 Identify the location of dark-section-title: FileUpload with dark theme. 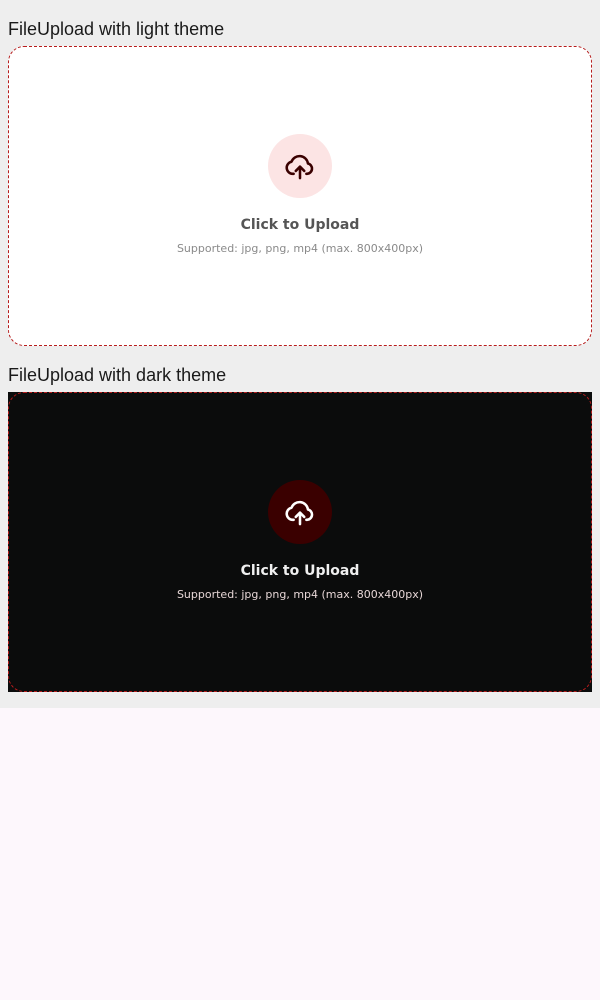
(117, 375).